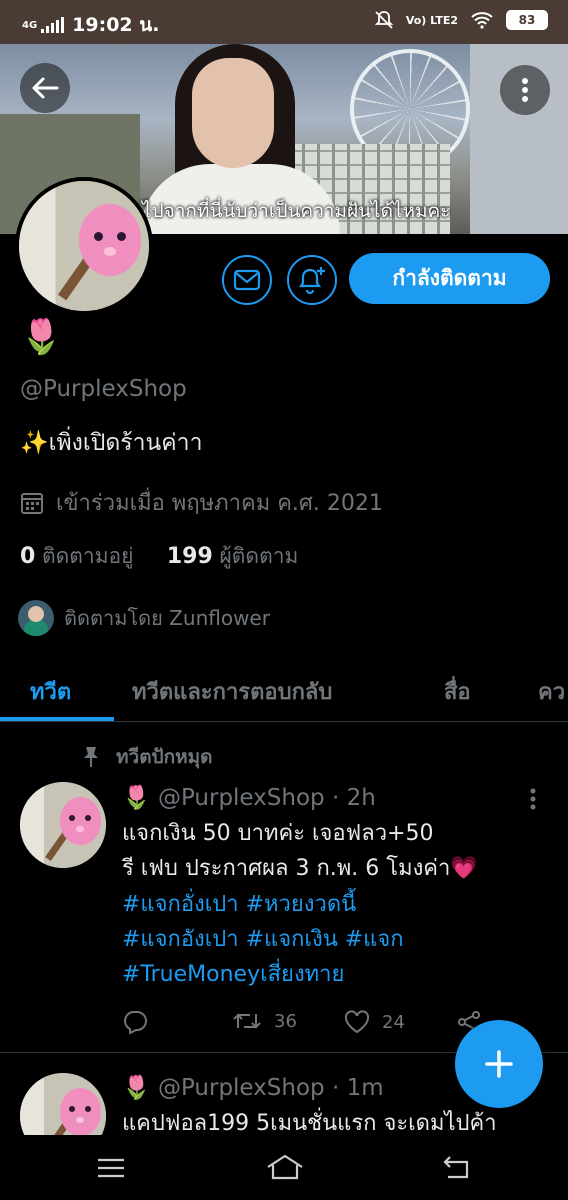  I want to click on signal-icon, so click(53, 25).